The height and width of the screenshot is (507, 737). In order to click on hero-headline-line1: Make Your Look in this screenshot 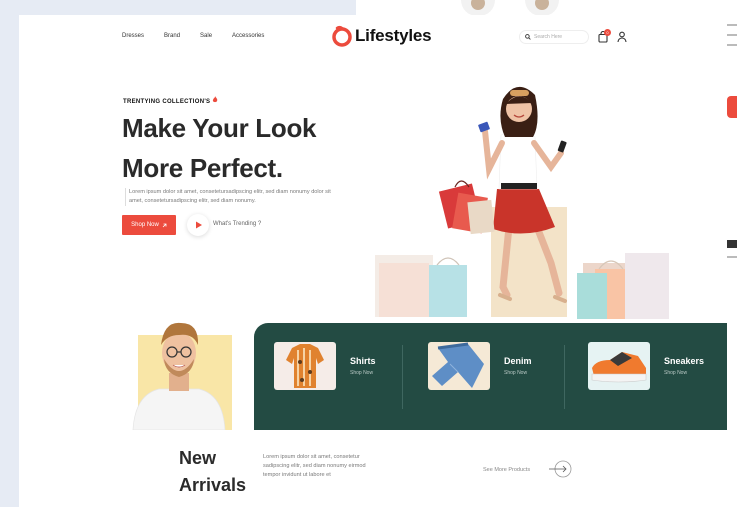, I will do `click(219, 128)`.